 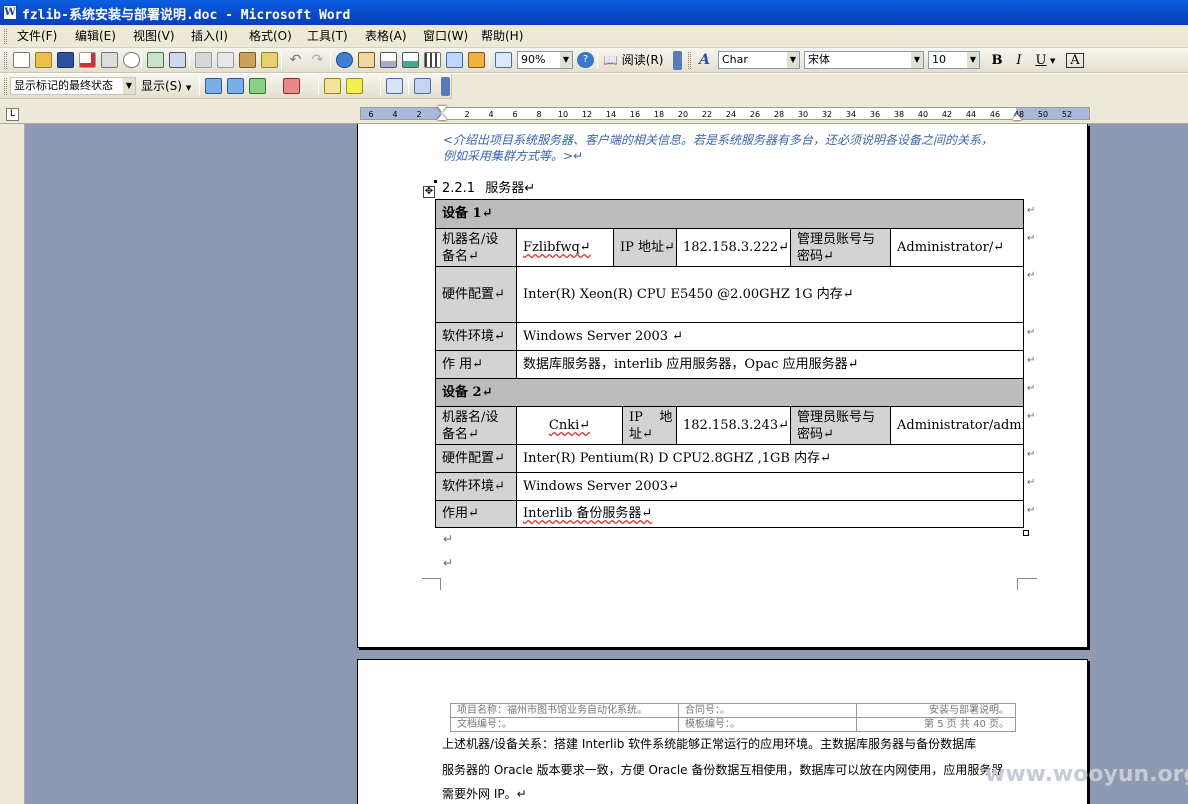 What do you see at coordinates (476, 294) in the screenshot?
I see `device1-hw-label-cell: 硬件配置↵` at bounding box center [476, 294].